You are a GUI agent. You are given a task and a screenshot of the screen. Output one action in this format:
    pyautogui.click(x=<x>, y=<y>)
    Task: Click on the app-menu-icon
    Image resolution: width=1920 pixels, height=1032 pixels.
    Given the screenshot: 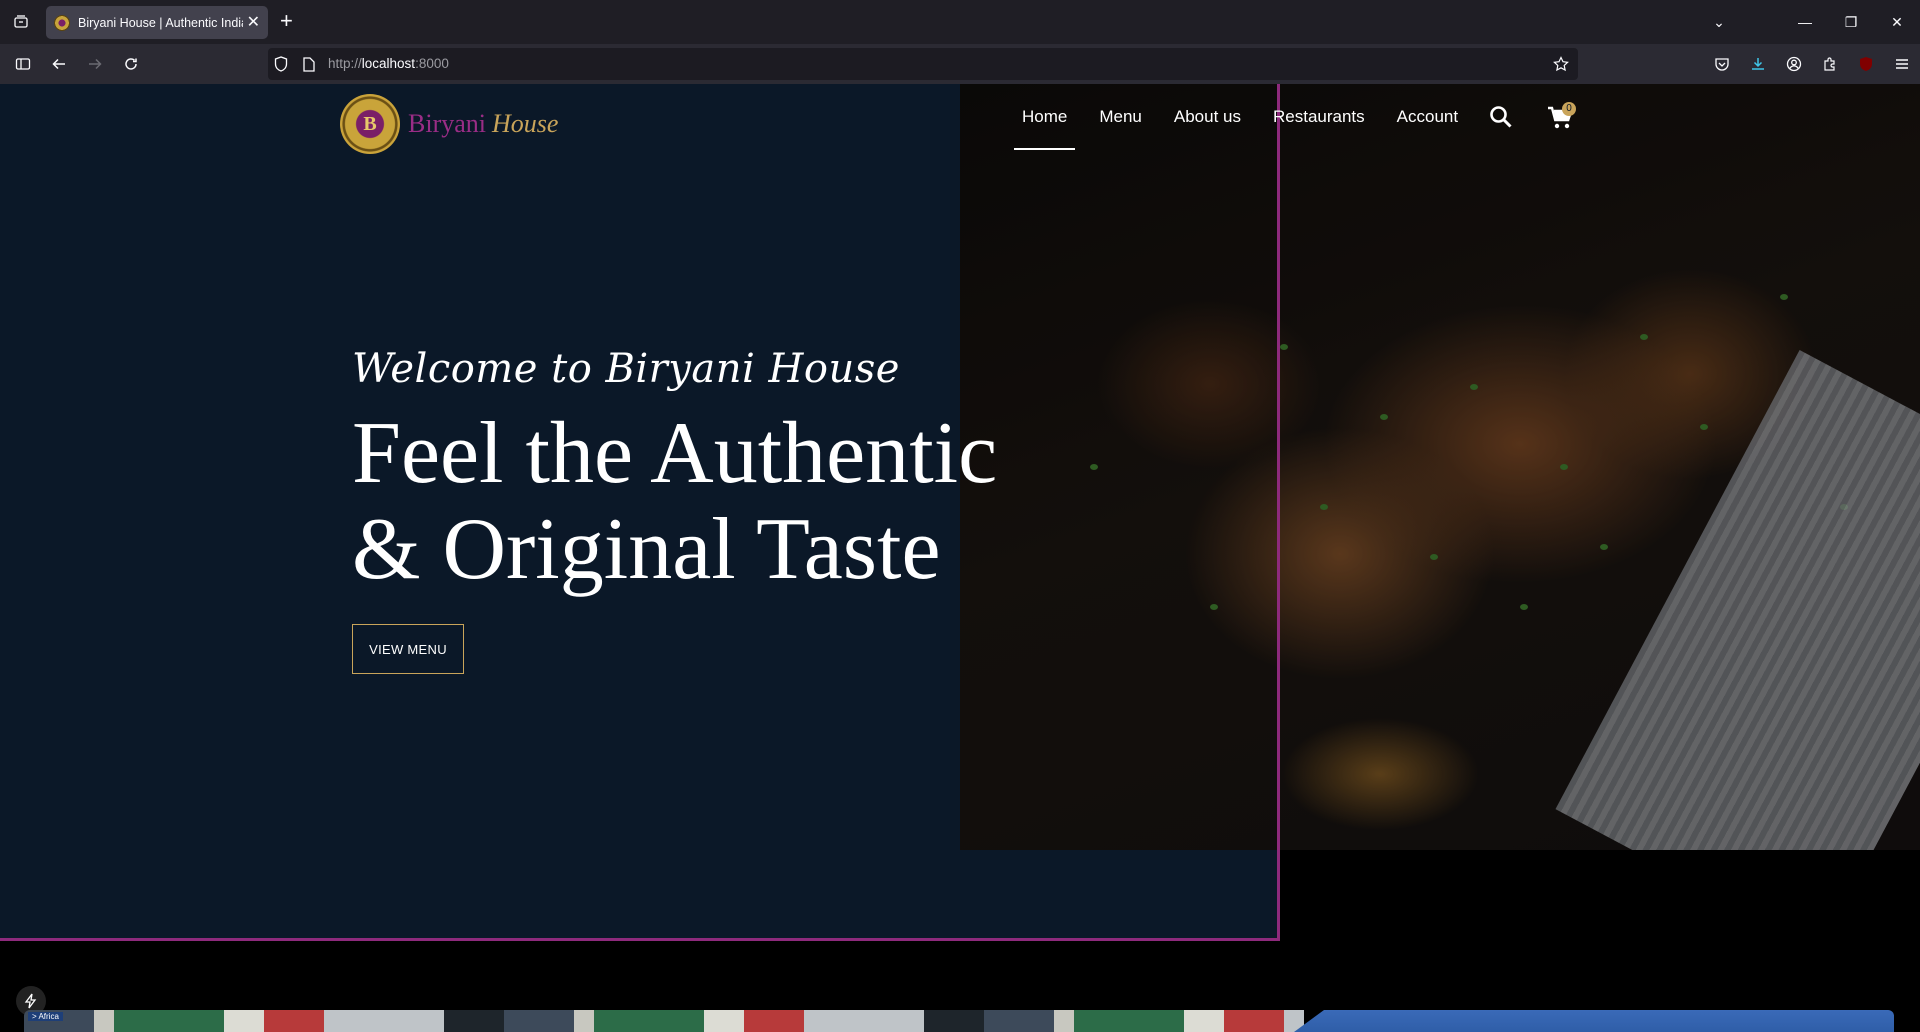 What is the action you would take?
    pyautogui.click(x=1902, y=64)
    